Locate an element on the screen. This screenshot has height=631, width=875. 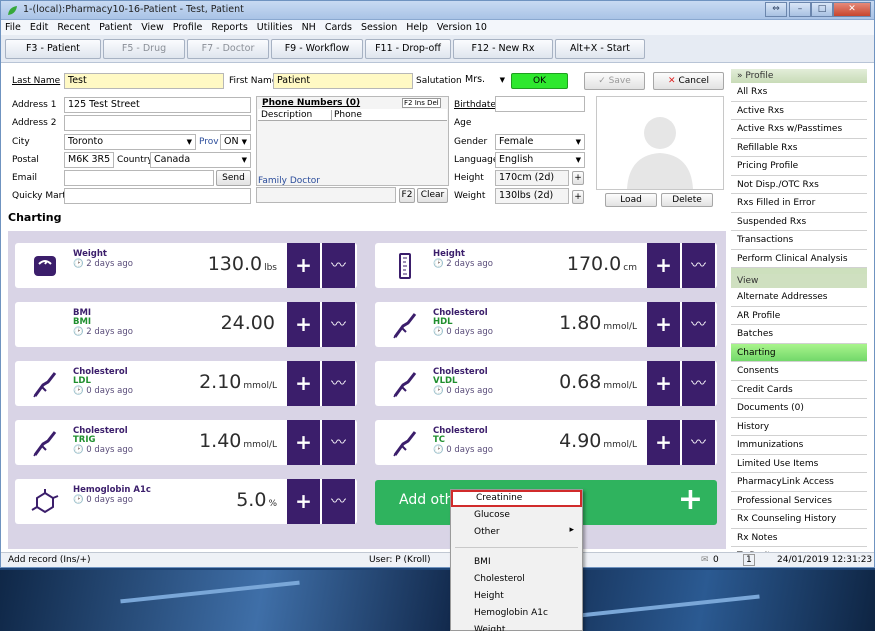
menu-profile: Profile is located at coordinates (188, 27).